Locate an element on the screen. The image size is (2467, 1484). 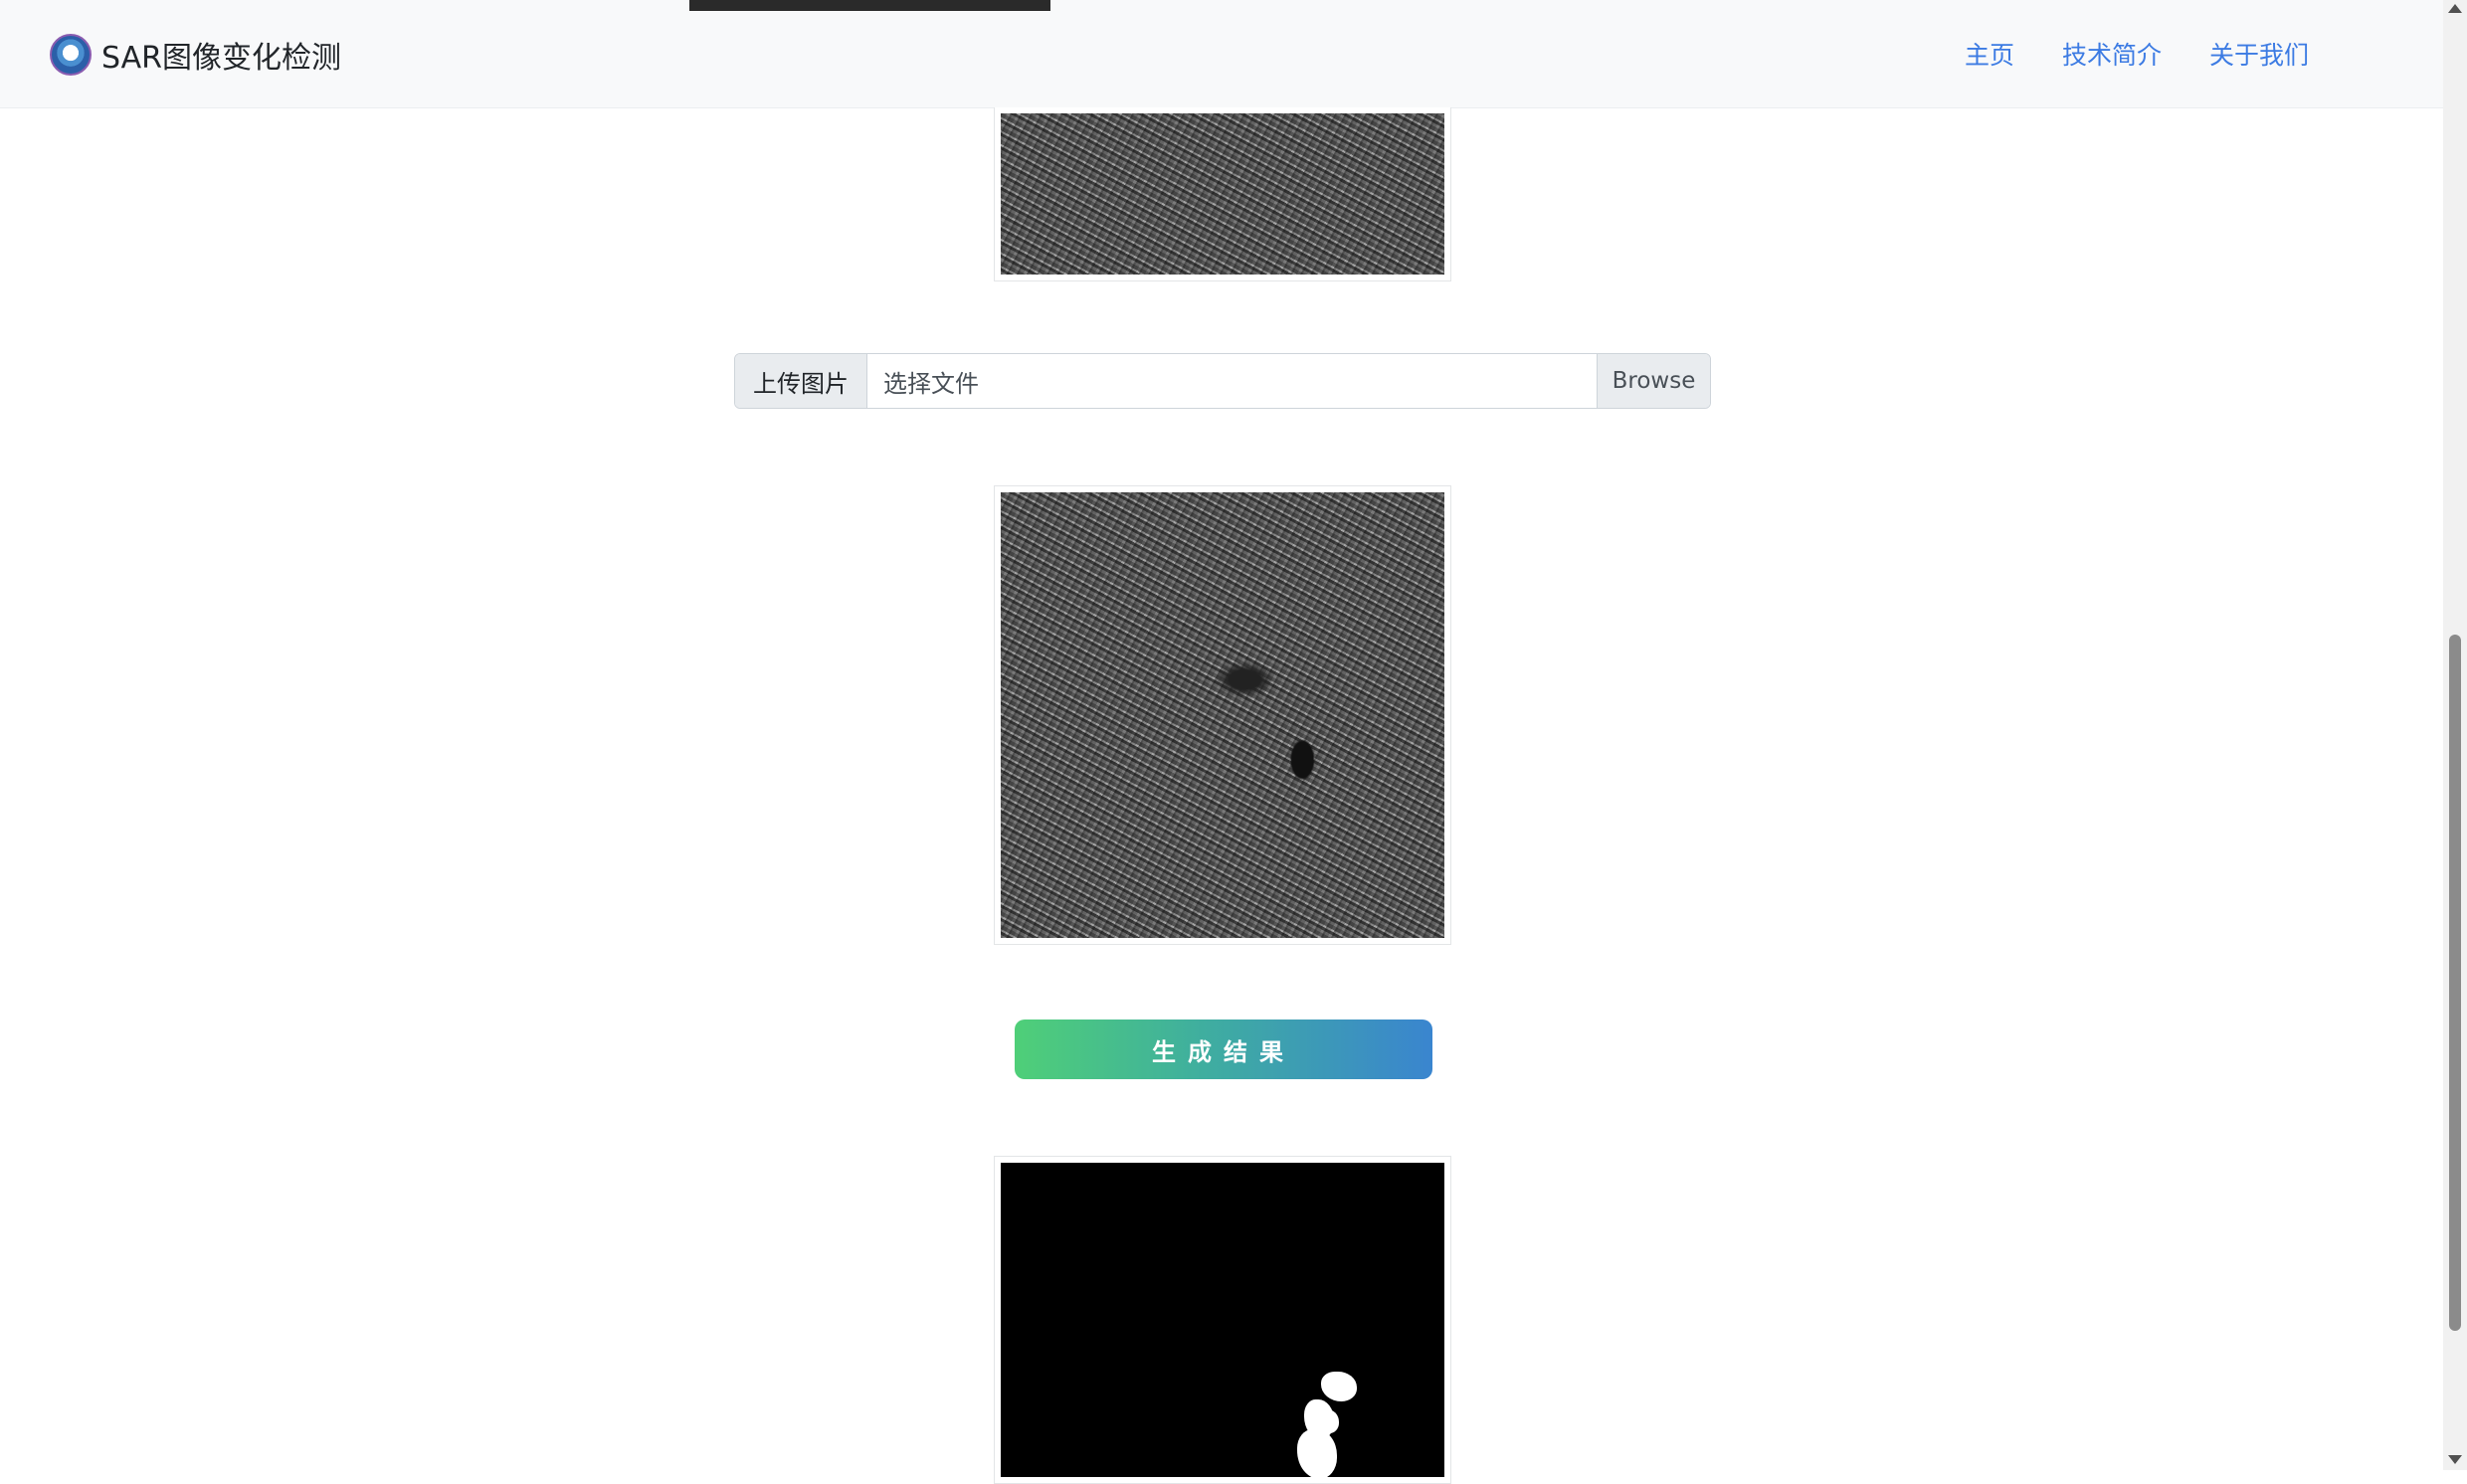
nav-about-us: 关于我们 is located at coordinates (2259, 54).